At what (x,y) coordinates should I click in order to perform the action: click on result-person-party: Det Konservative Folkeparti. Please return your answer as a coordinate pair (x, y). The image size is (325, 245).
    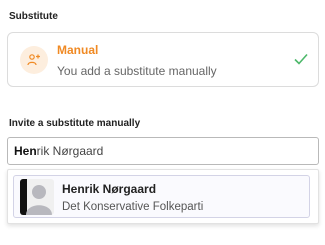
    Looking at the image, I should click on (133, 207).